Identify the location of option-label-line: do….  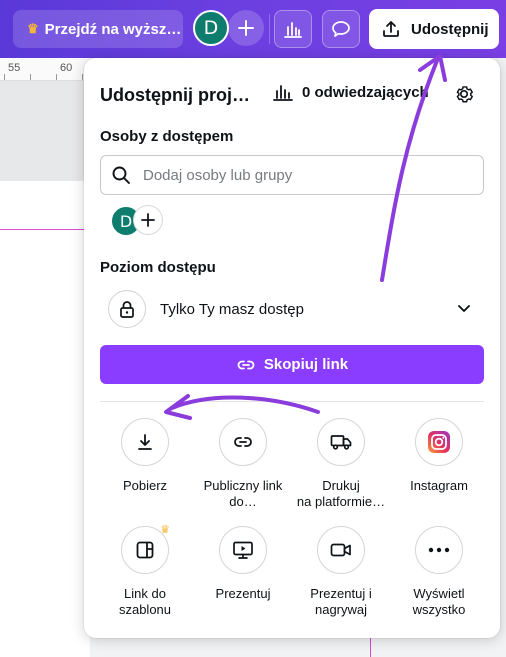
(243, 501).